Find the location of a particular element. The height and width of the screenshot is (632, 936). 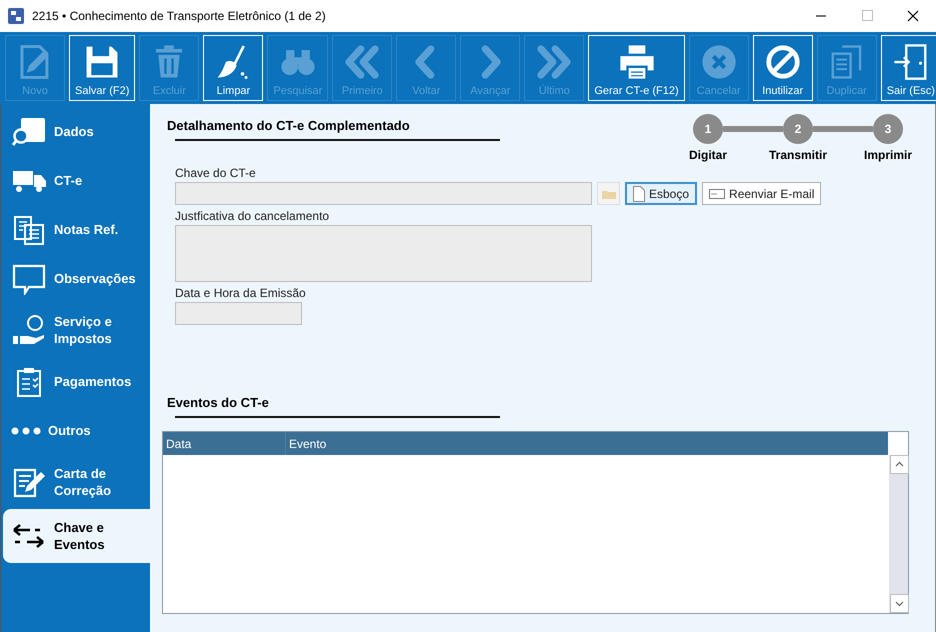

window-title: 2215 • Conhecimento de Transporte Eletrônico (1 de 2) is located at coordinates (179, 16).